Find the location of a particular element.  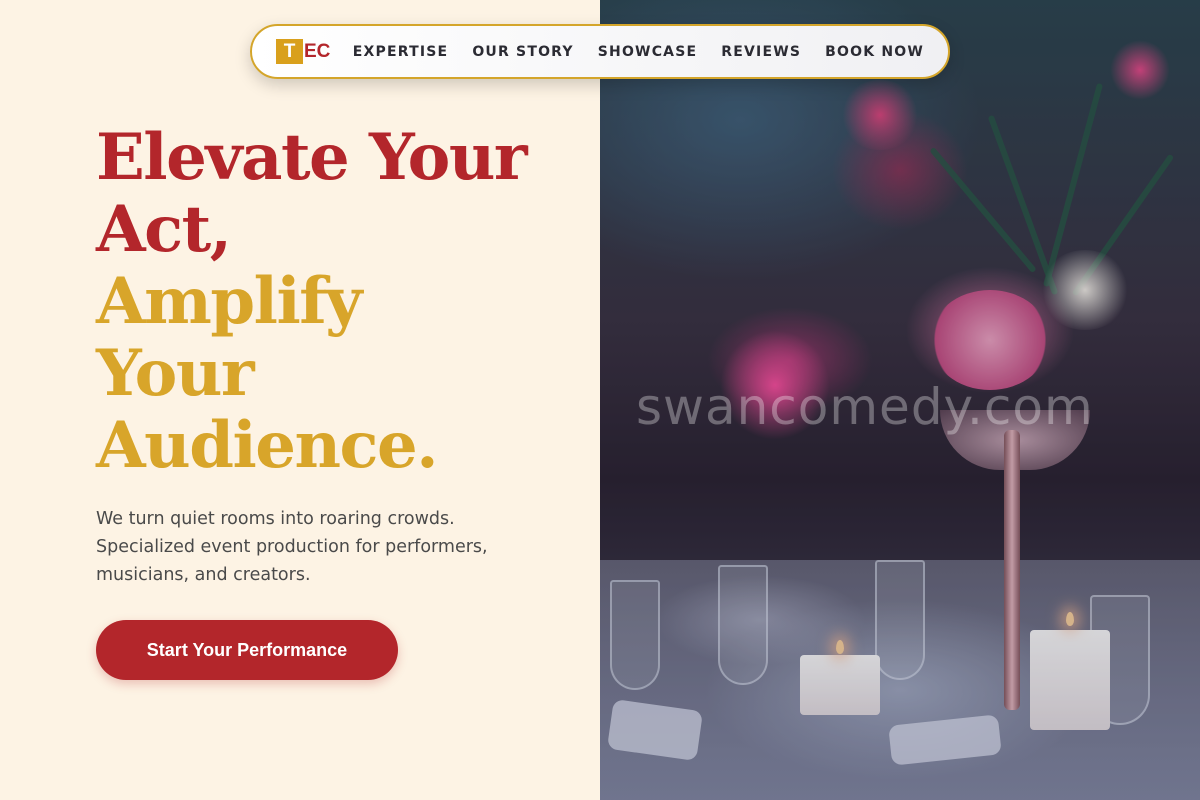

hero-title-line: Amplify is located at coordinates (229, 301).